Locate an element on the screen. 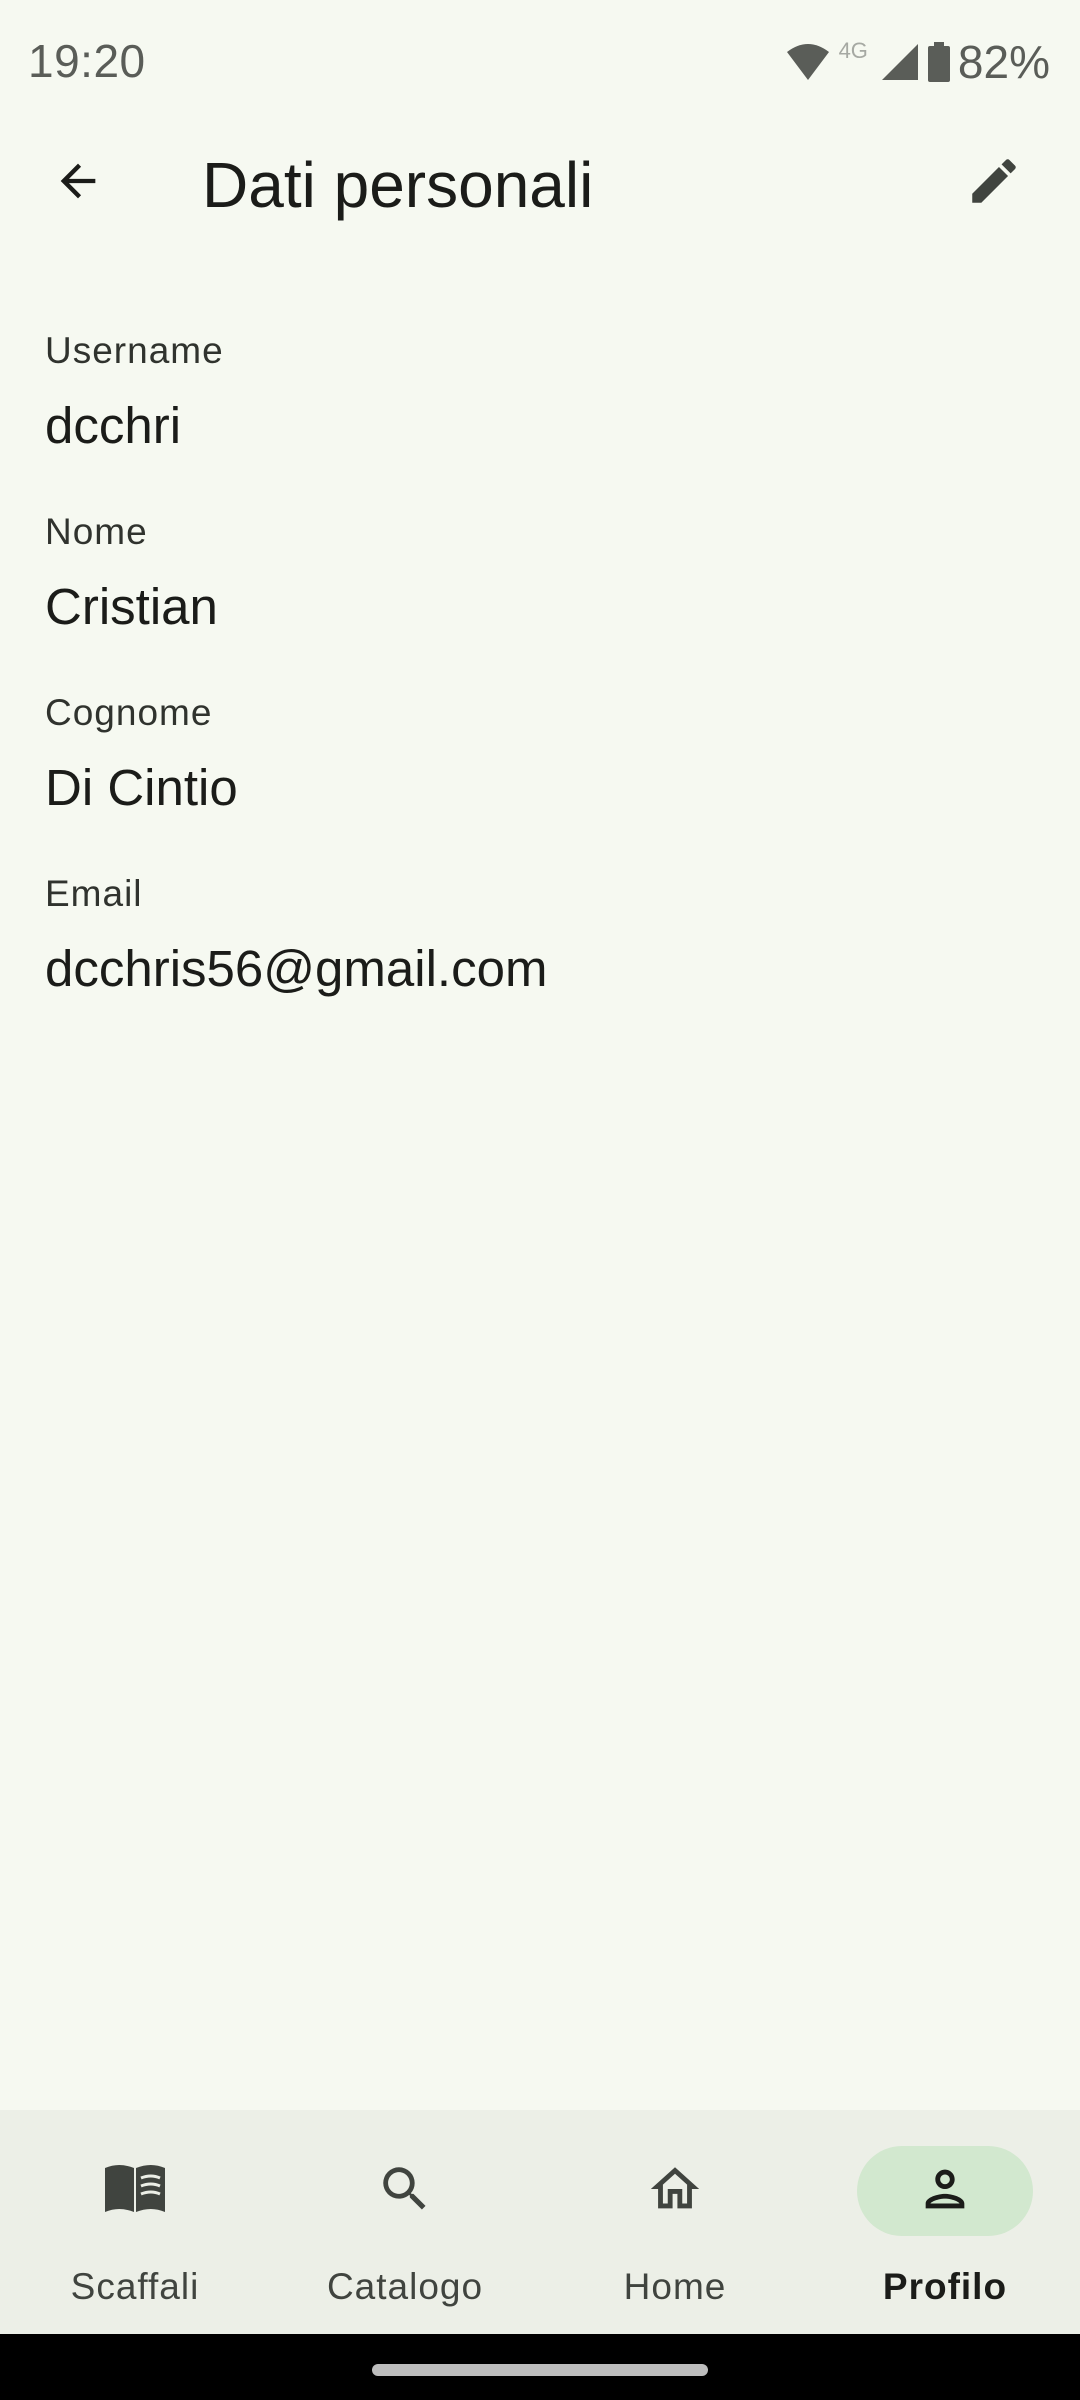 Image resolution: width=1080 pixels, height=2400 pixels. status-icons: 4G 82% is located at coordinates (917, 62).